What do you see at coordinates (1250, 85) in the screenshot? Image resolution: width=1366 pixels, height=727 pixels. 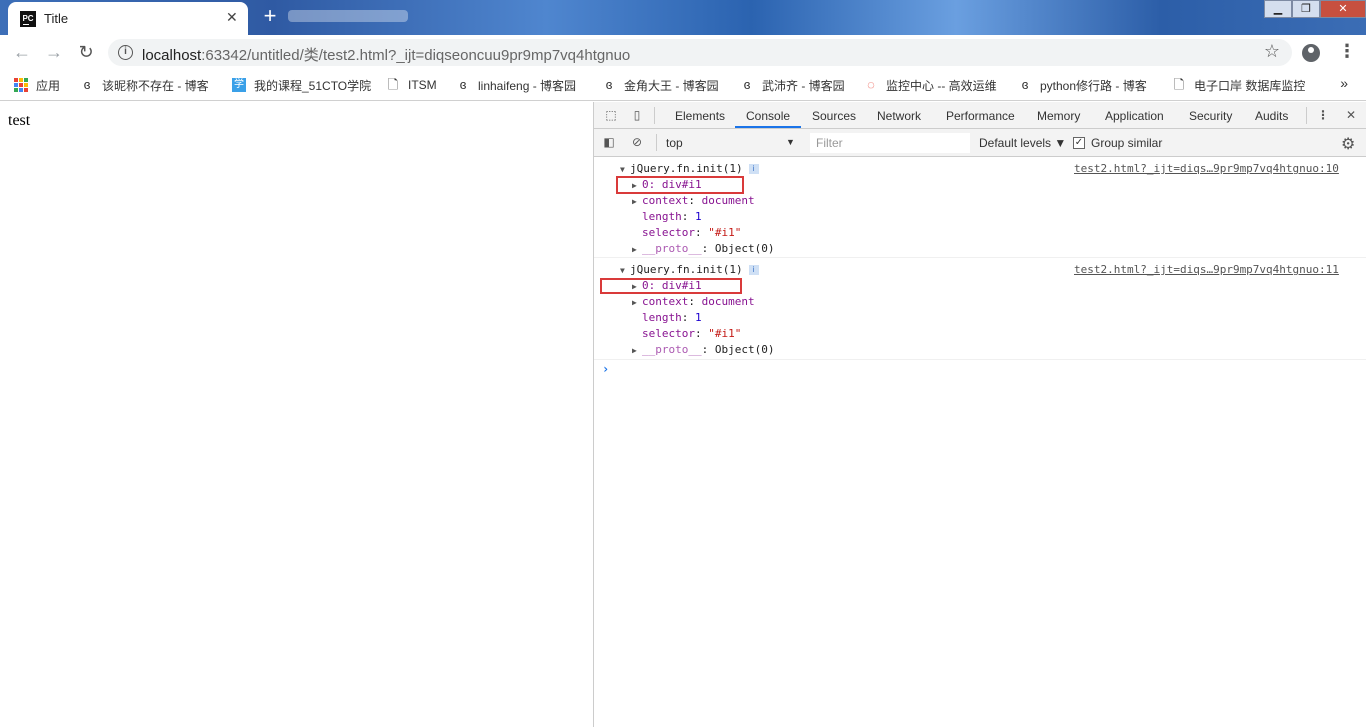 I see `bookmark-label: 电子口岸 数据库监控` at bounding box center [1250, 85].